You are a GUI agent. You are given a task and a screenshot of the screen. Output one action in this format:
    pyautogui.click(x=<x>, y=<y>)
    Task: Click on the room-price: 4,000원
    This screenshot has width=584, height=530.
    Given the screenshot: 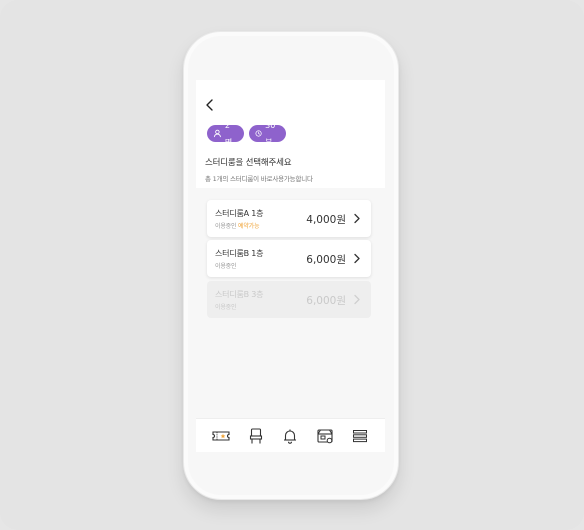 What is the action you would take?
    pyautogui.click(x=326, y=220)
    